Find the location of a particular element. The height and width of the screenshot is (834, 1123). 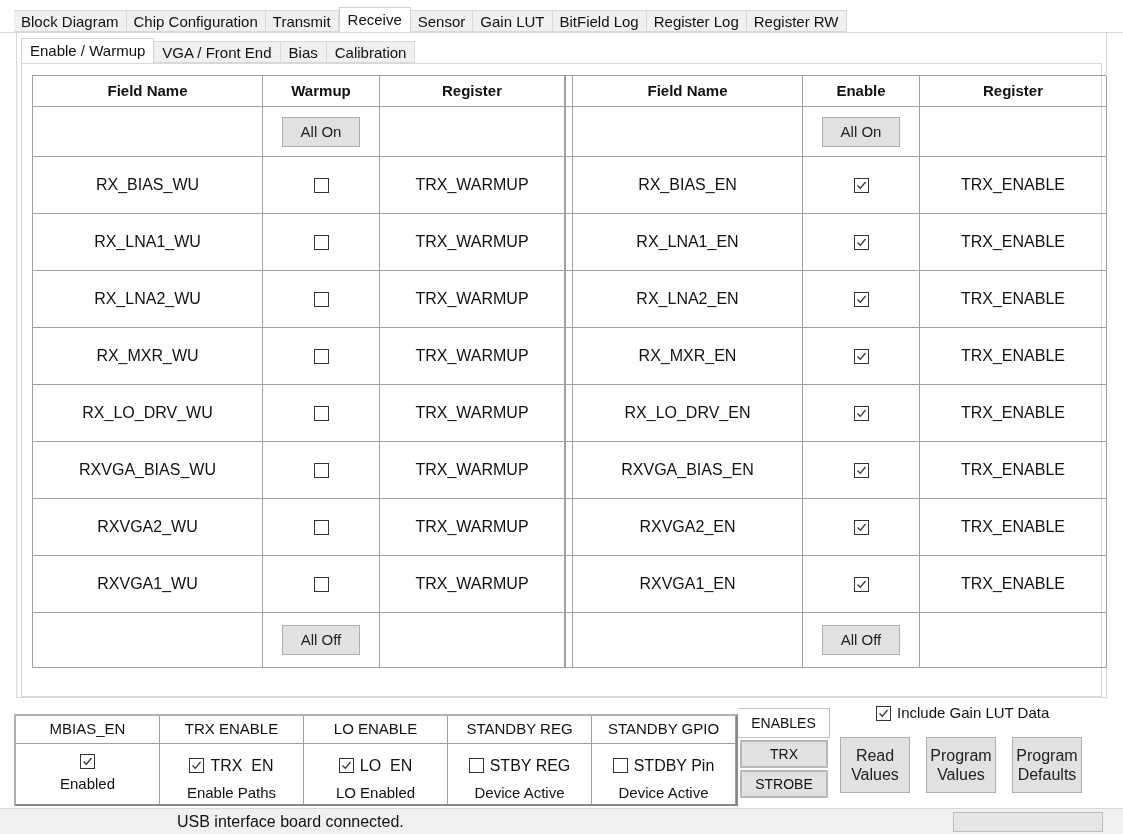

tab: Gain LUT is located at coordinates (513, 21).